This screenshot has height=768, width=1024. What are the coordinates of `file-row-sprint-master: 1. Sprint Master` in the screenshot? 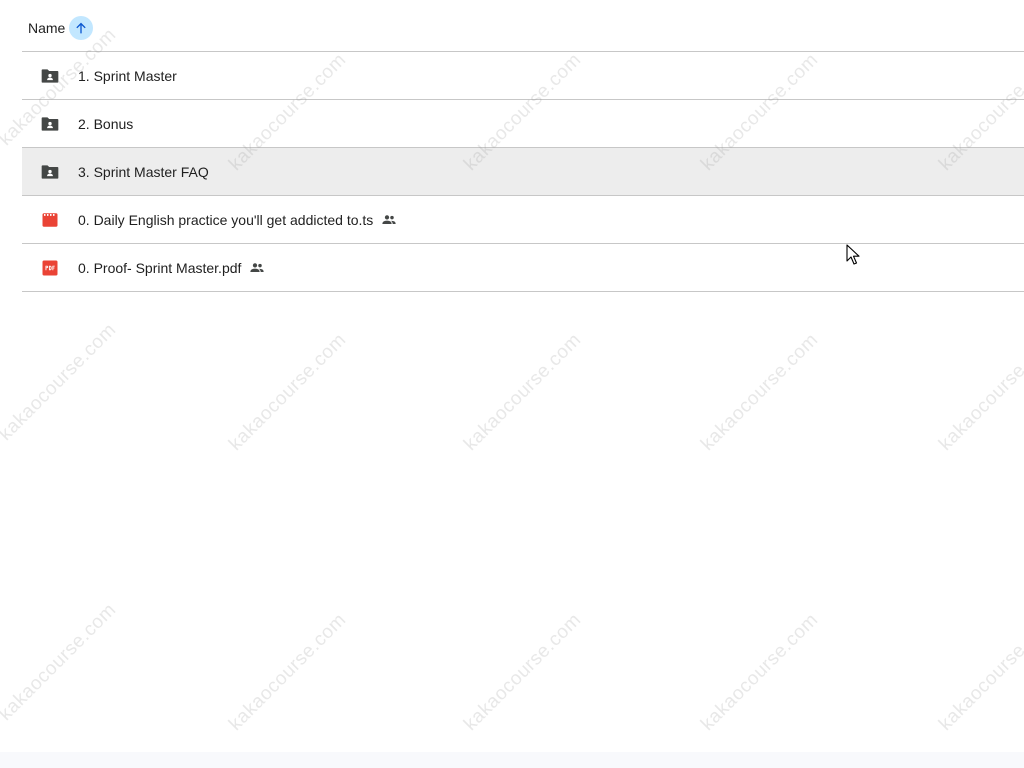 It's located at (523, 76).